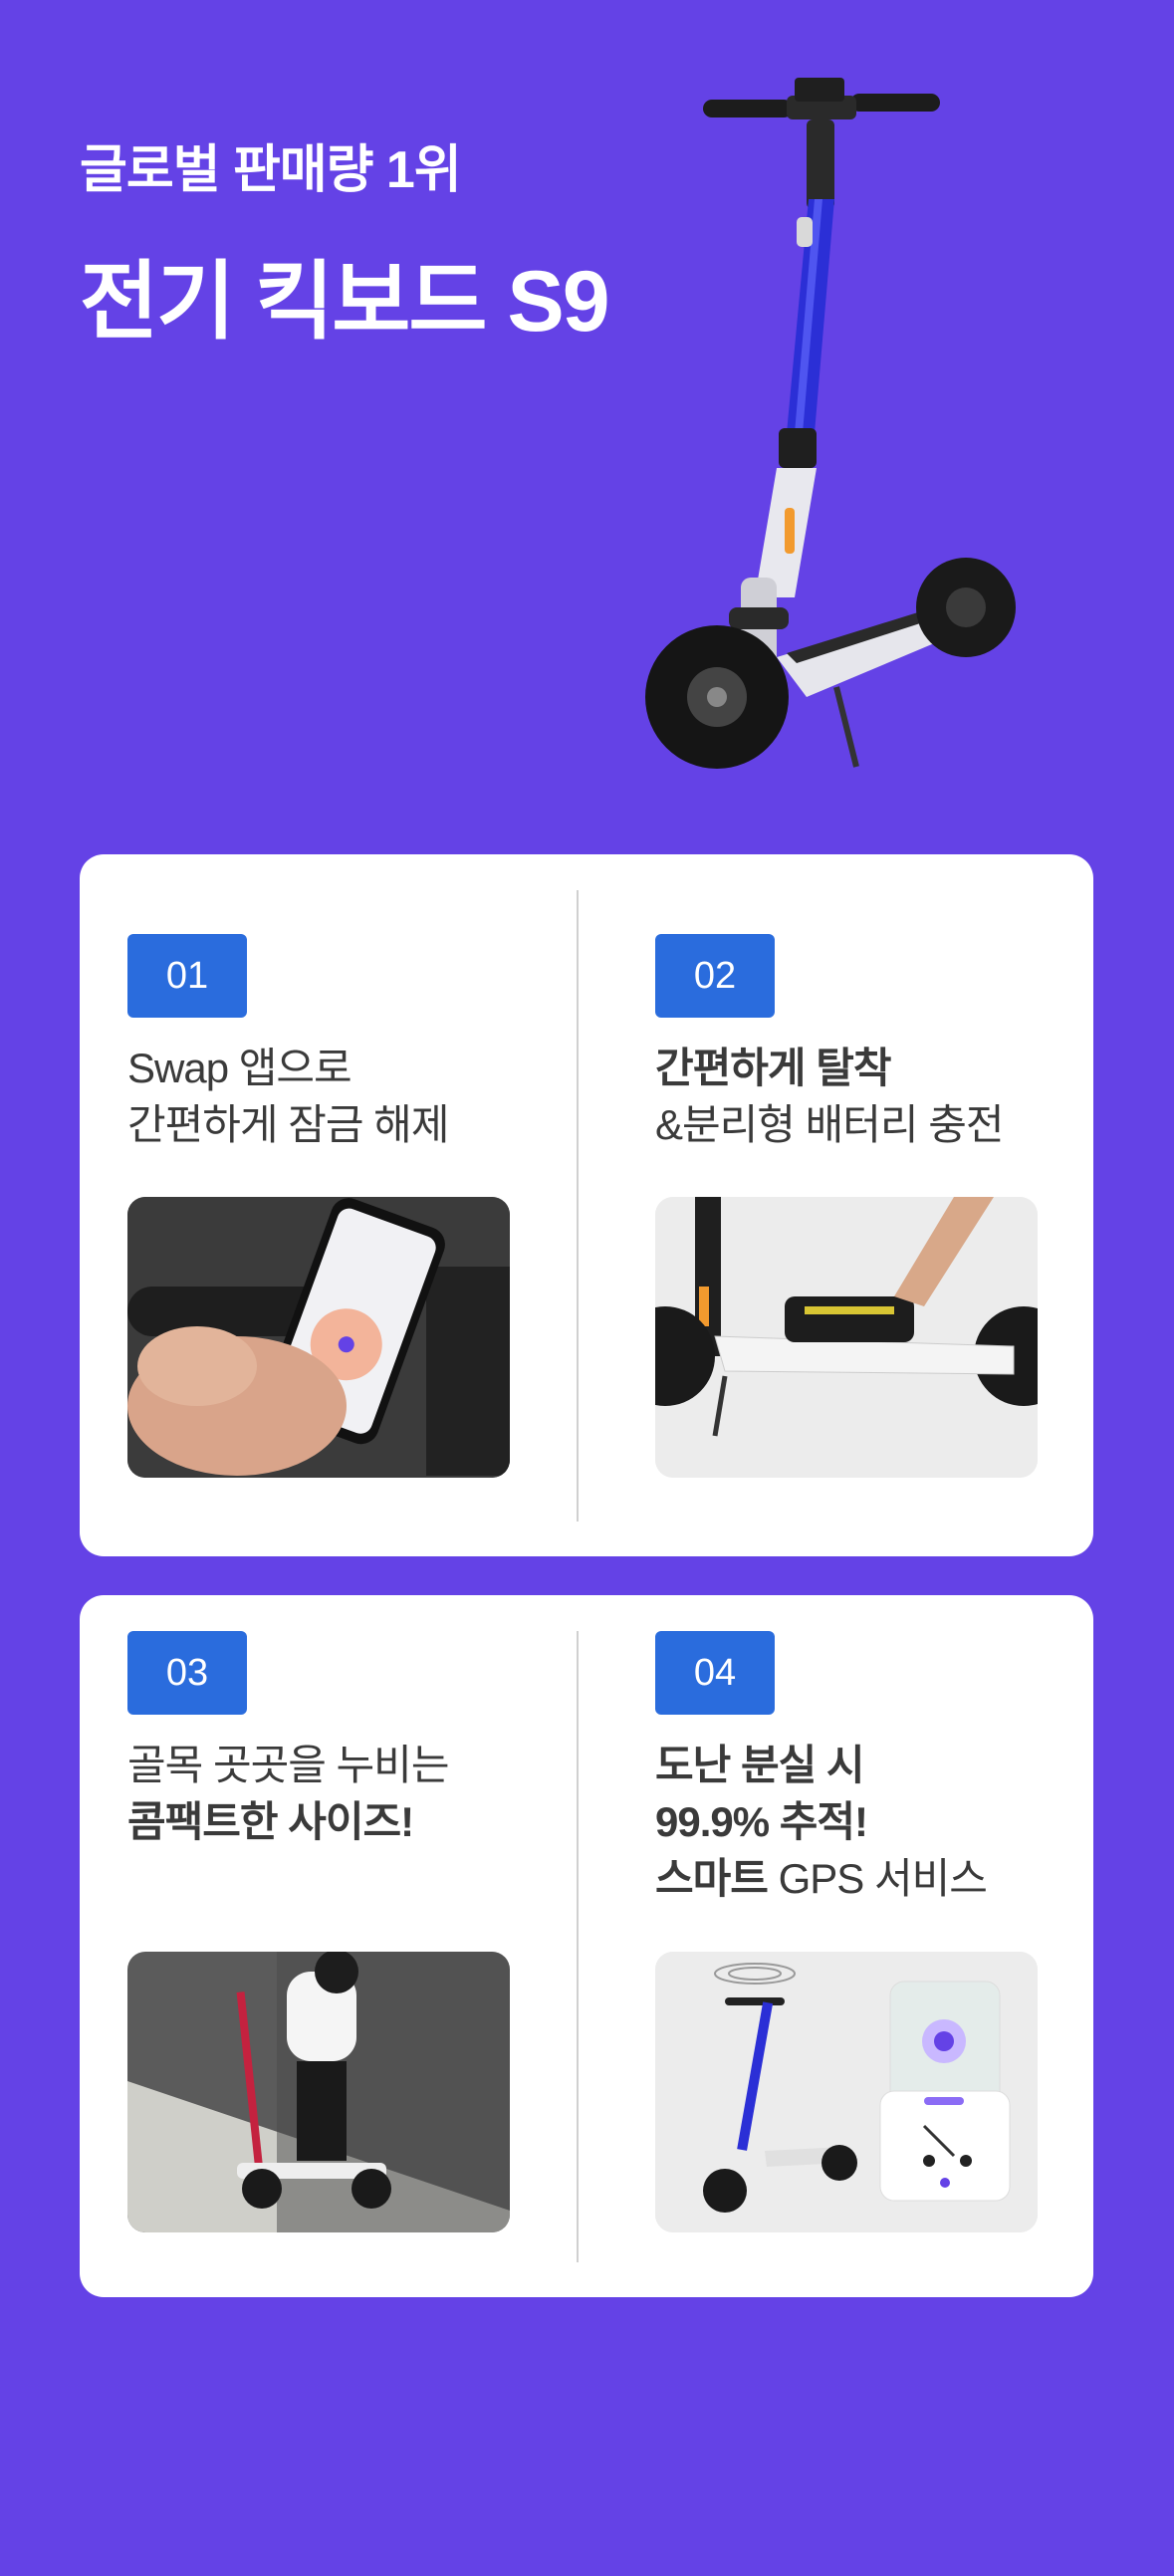  What do you see at coordinates (760, 1765) in the screenshot?
I see `feature-line1: 도난 분실 시` at bounding box center [760, 1765].